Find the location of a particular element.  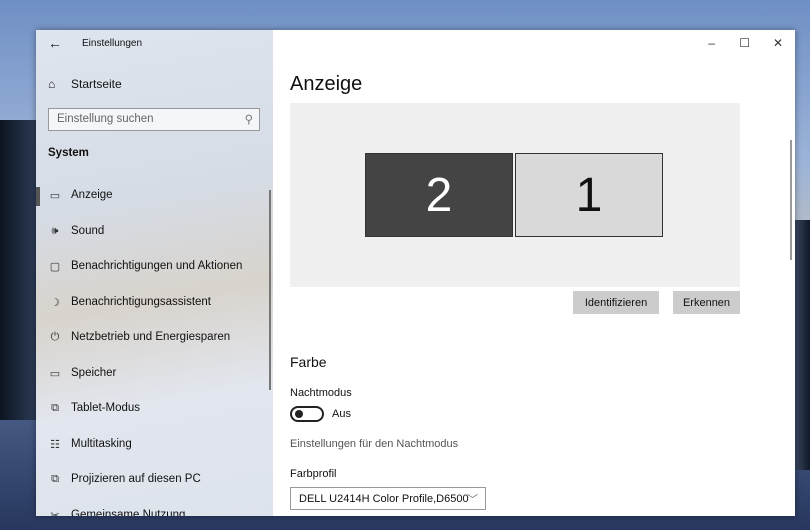

selection-indicator is located at coordinates (38, 196).